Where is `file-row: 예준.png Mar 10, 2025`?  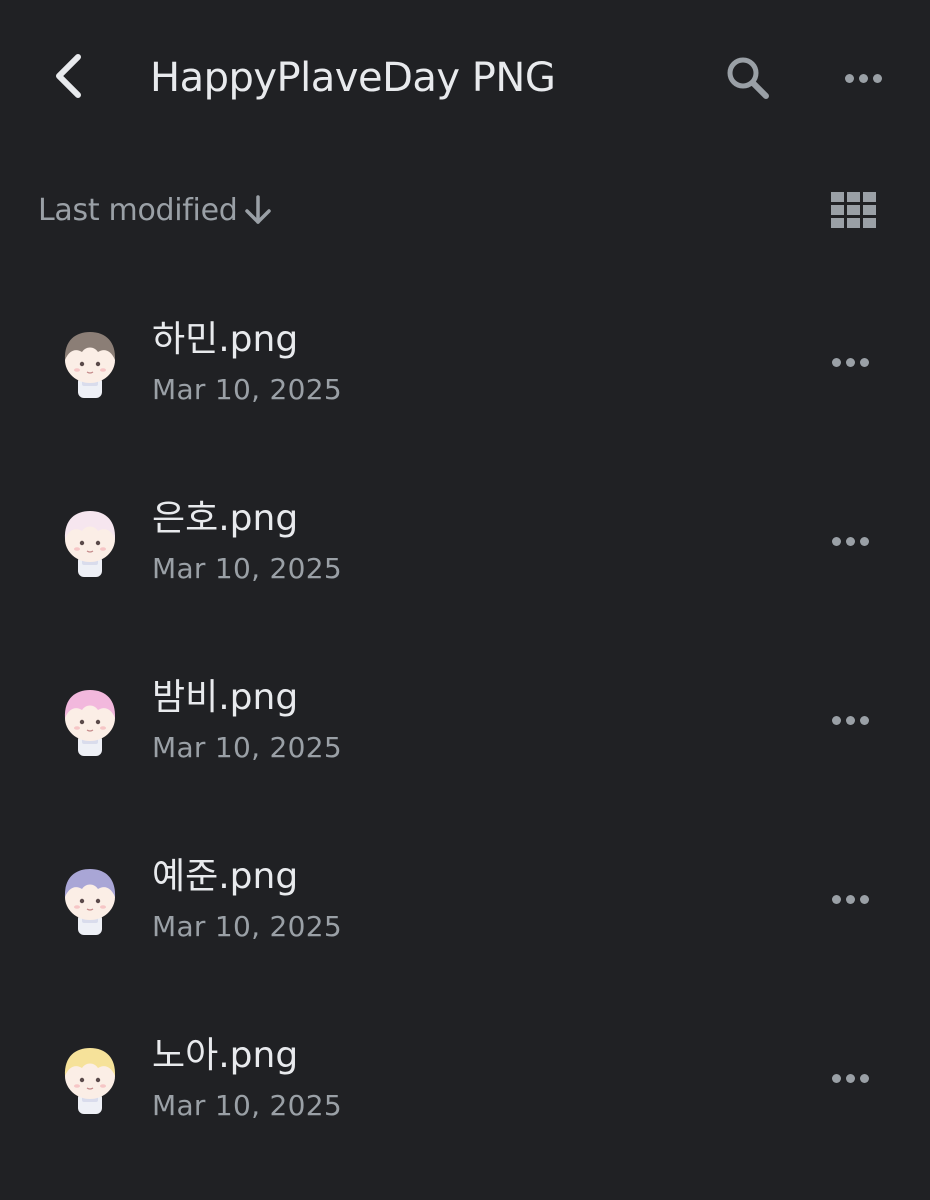 file-row: 예준.png Mar 10, 2025 is located at coordinates (465, 898).